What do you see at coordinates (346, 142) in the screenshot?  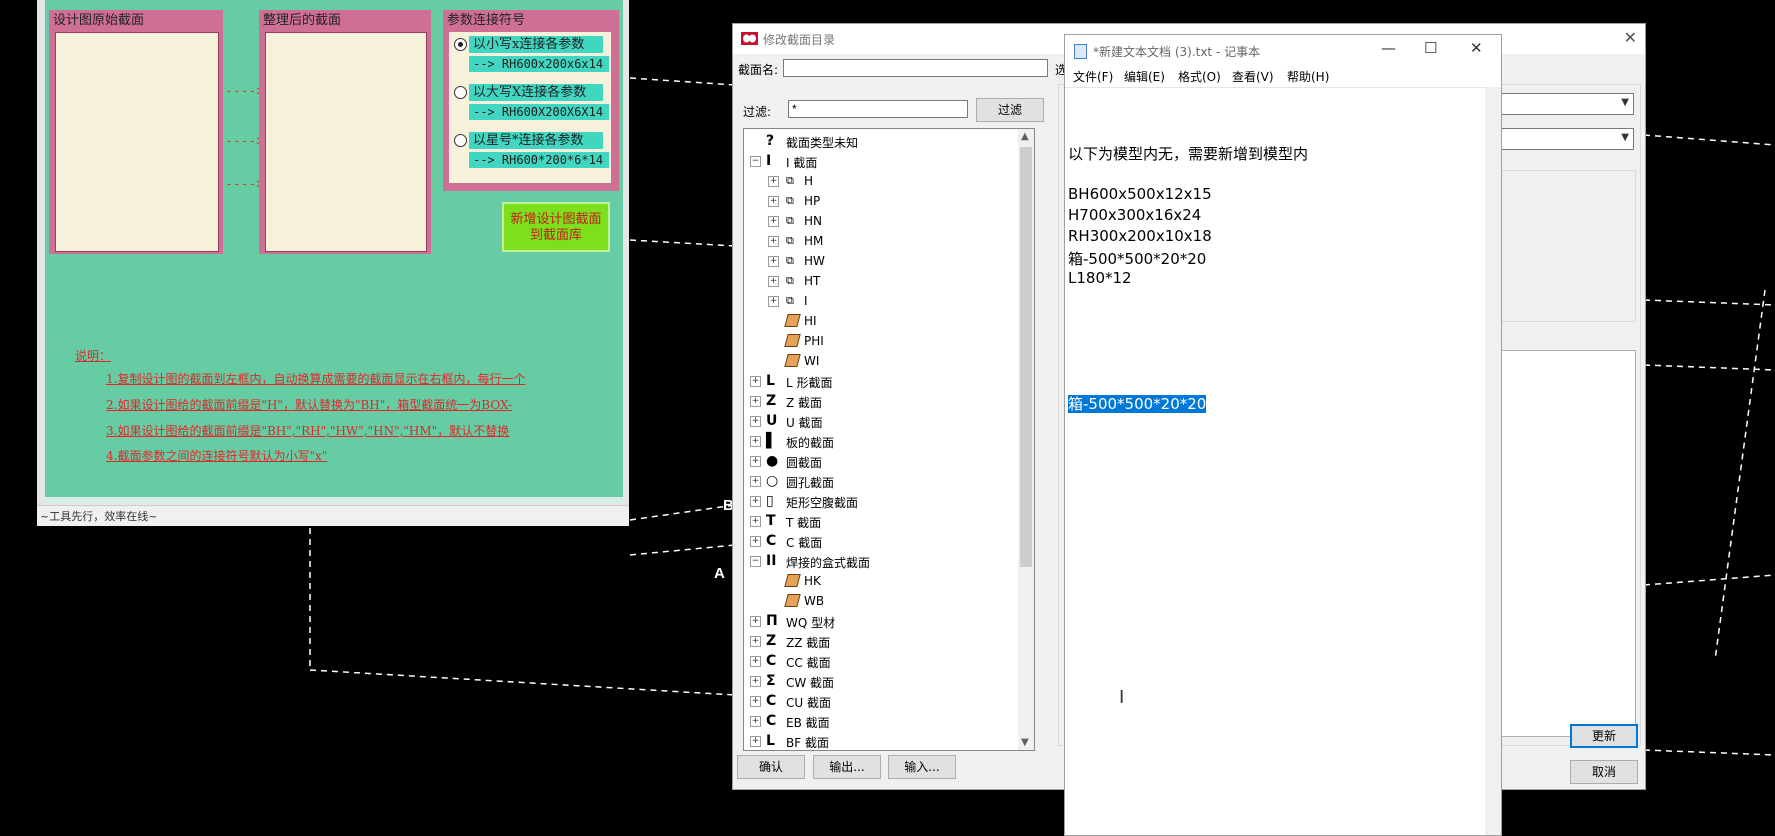 I see `converted-sections-output` at bounding box center [346, 142].